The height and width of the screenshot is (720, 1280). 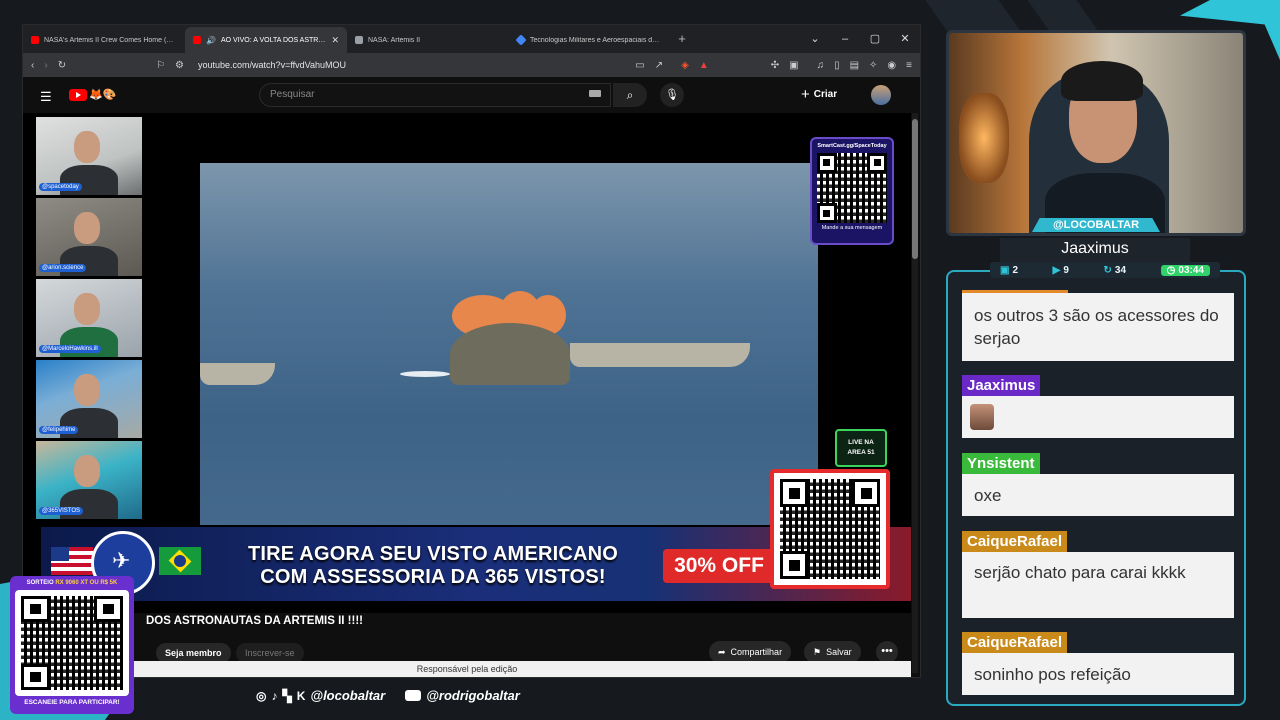 I want to click on rewards-icon: ▲, so click(x=704, y=65).